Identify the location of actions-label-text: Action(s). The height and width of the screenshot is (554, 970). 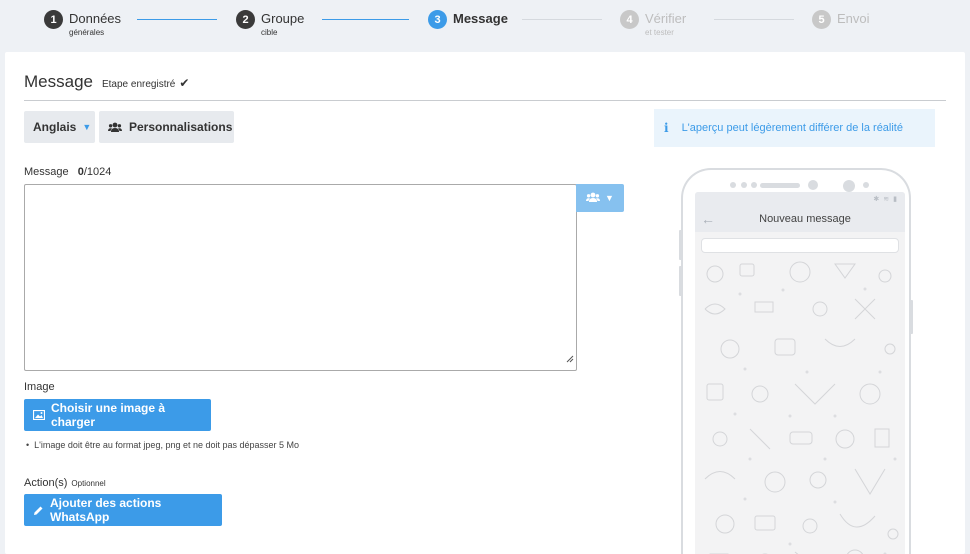
(46, 483).